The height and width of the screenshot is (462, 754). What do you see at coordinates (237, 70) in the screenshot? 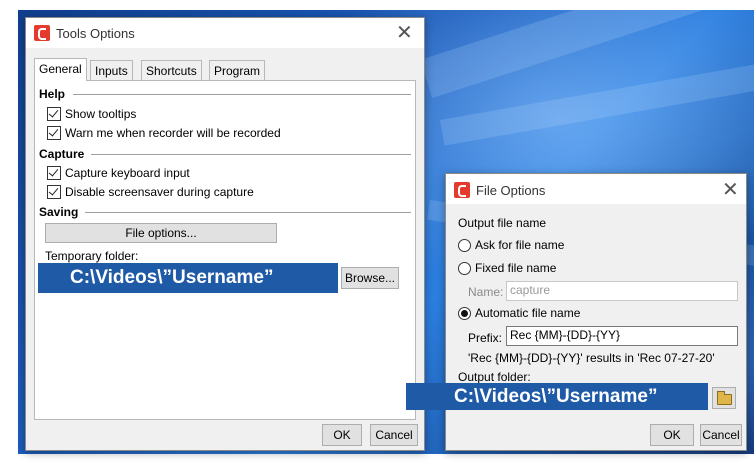
I see `tab-program: Program` at bounding box center [237, 70].